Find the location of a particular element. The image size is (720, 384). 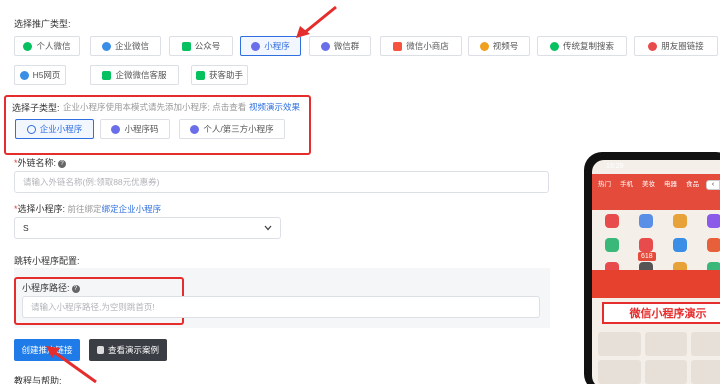

promo-chip-work-wechat: 企业微信 is located at coordinates (125, 46).